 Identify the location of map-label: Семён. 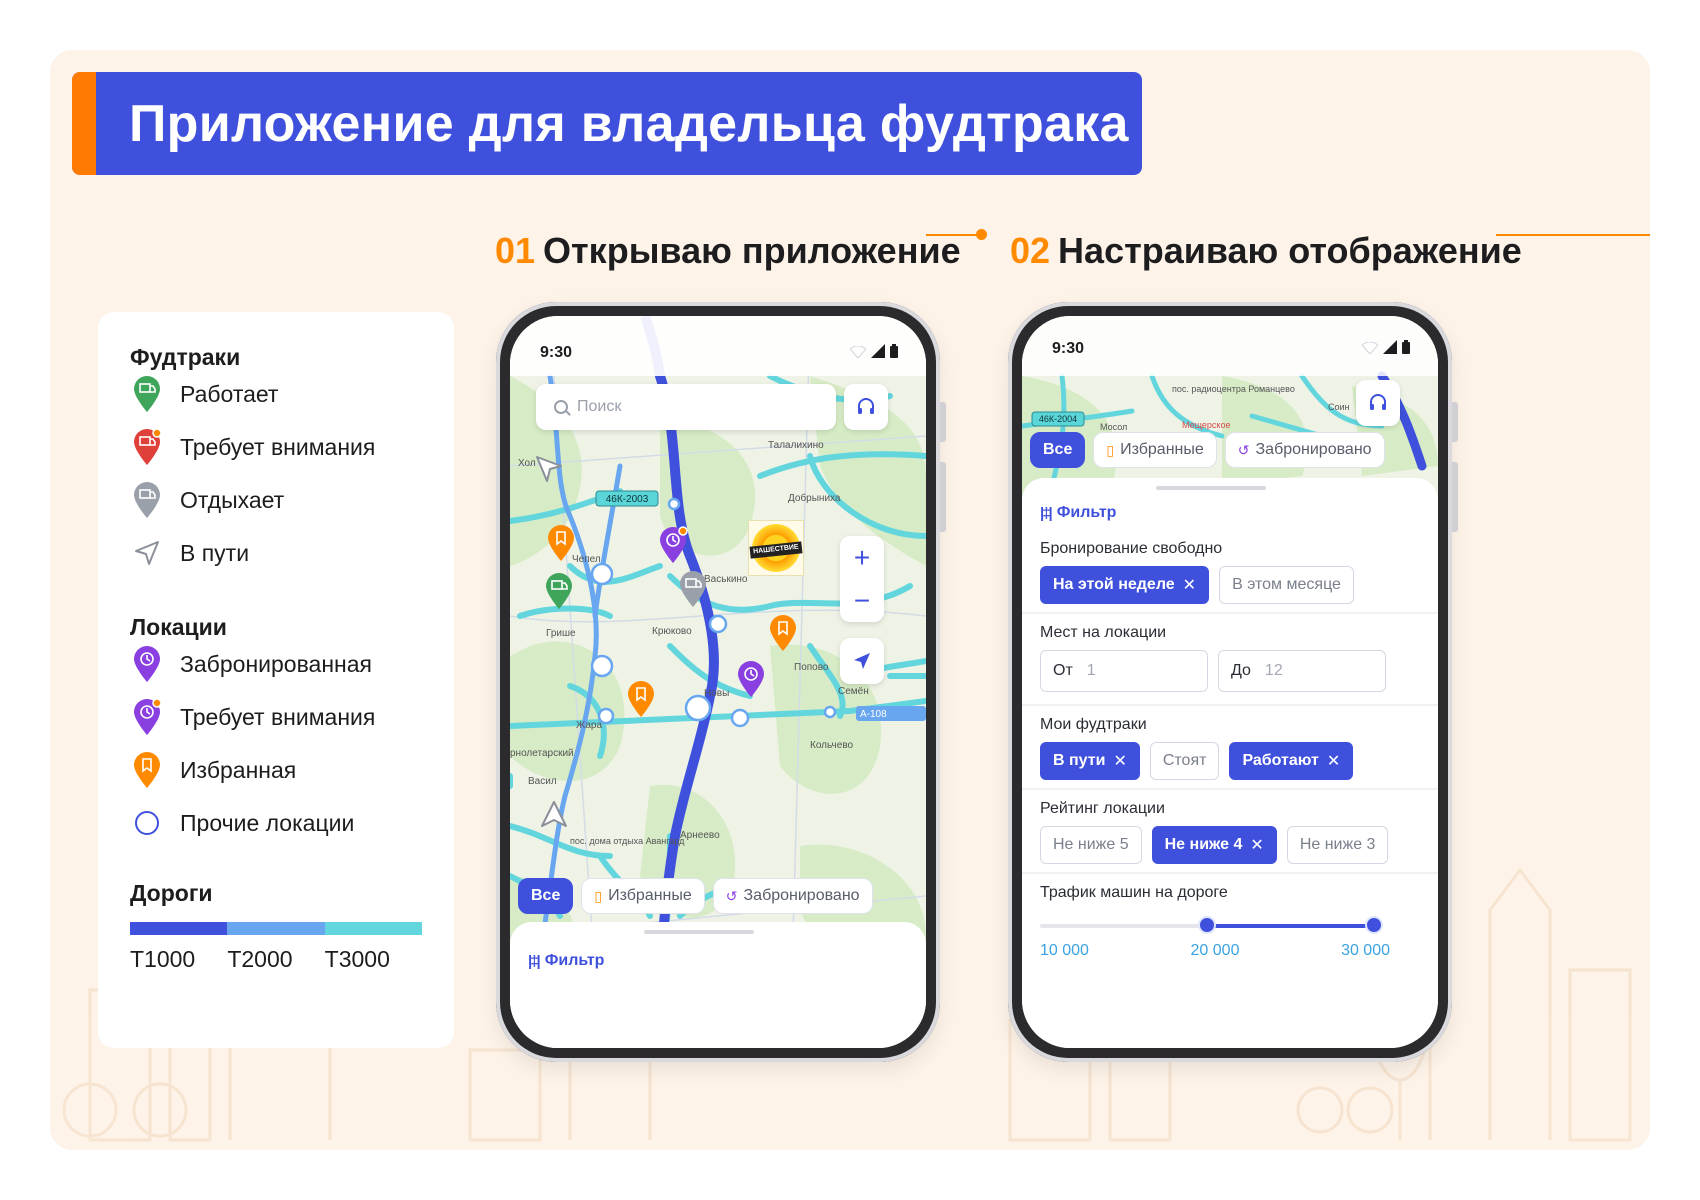
(853, 691).